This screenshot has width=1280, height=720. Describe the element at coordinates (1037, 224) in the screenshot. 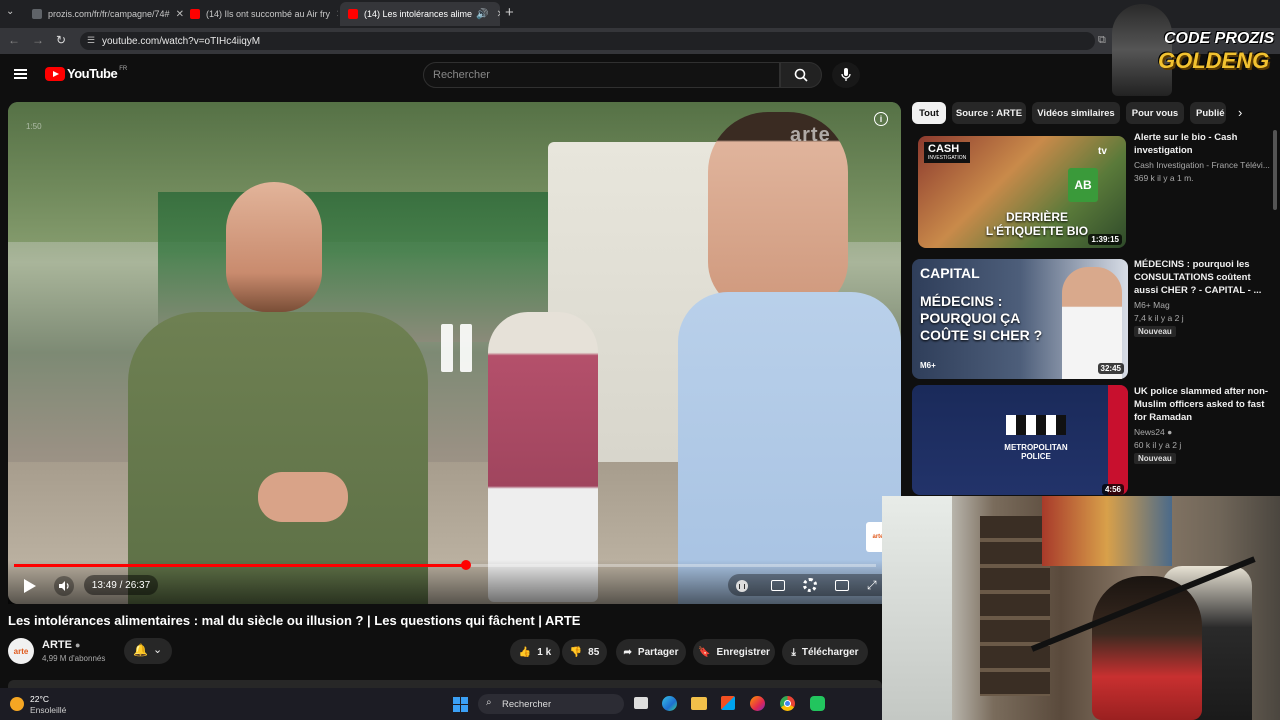

I see `thumb-caption: DERRIÈRE L'ÉTIQUETTE BIO` at that location.